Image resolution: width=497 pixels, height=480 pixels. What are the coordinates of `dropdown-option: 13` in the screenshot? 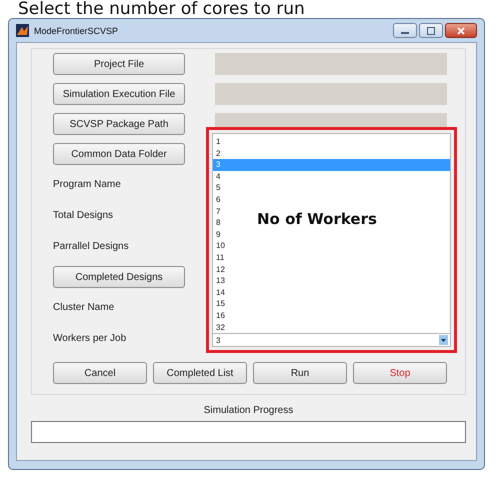 It's located at (223, 281).